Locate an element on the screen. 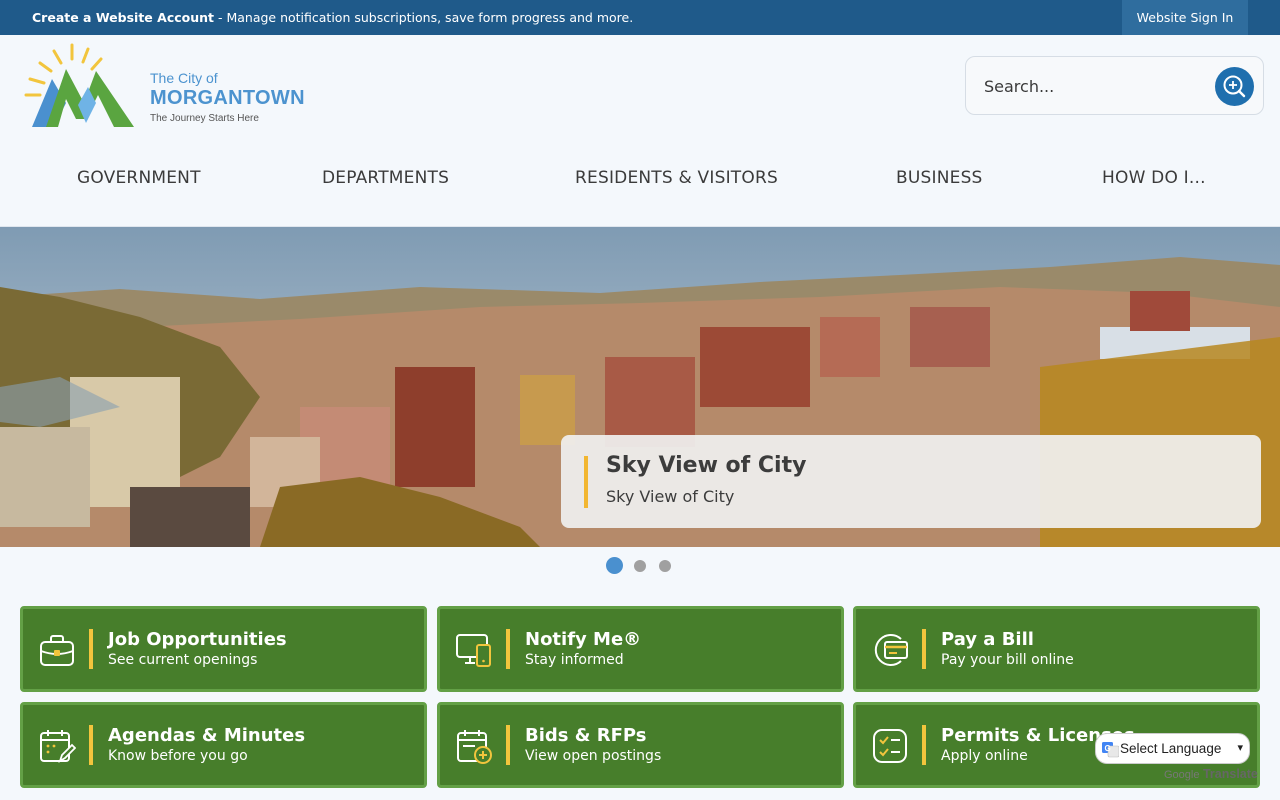  nav-departments: DEPARTMENTS is located at coordinates (385, 178).